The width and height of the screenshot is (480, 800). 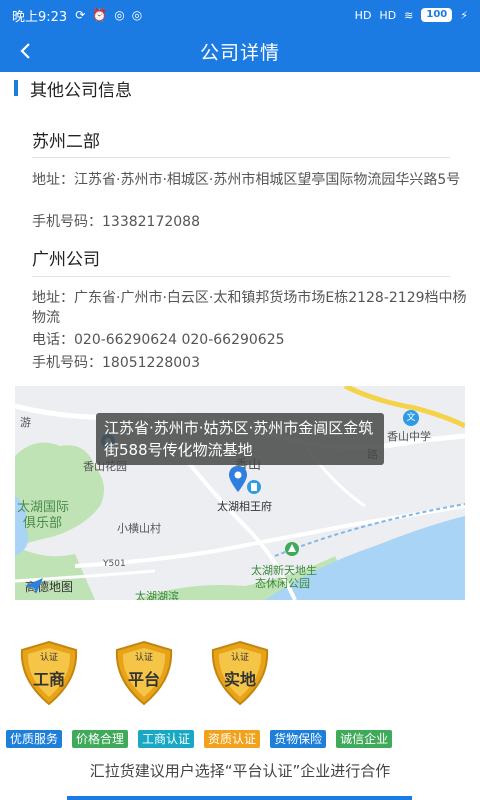 I want to click on tag-business-certified: 工商认证, so click(x=166, y=739).